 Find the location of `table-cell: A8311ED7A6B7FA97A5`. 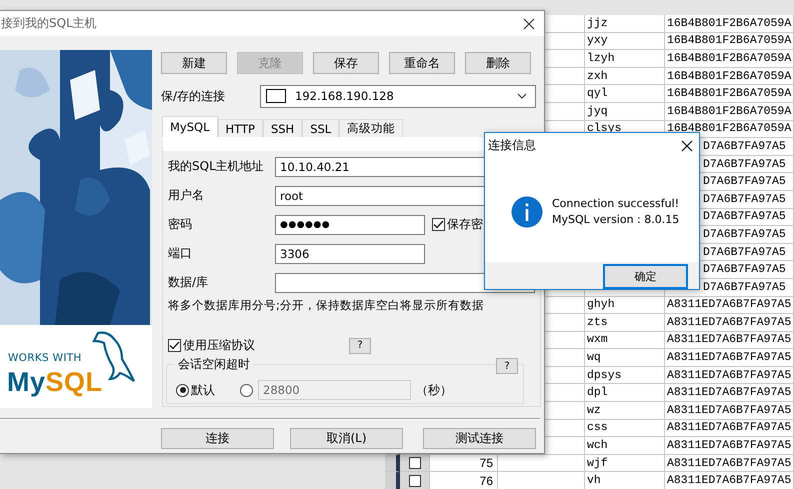

table-cell: A8311ED7A6B7FA97A5 is located at coordinates (729, 480).